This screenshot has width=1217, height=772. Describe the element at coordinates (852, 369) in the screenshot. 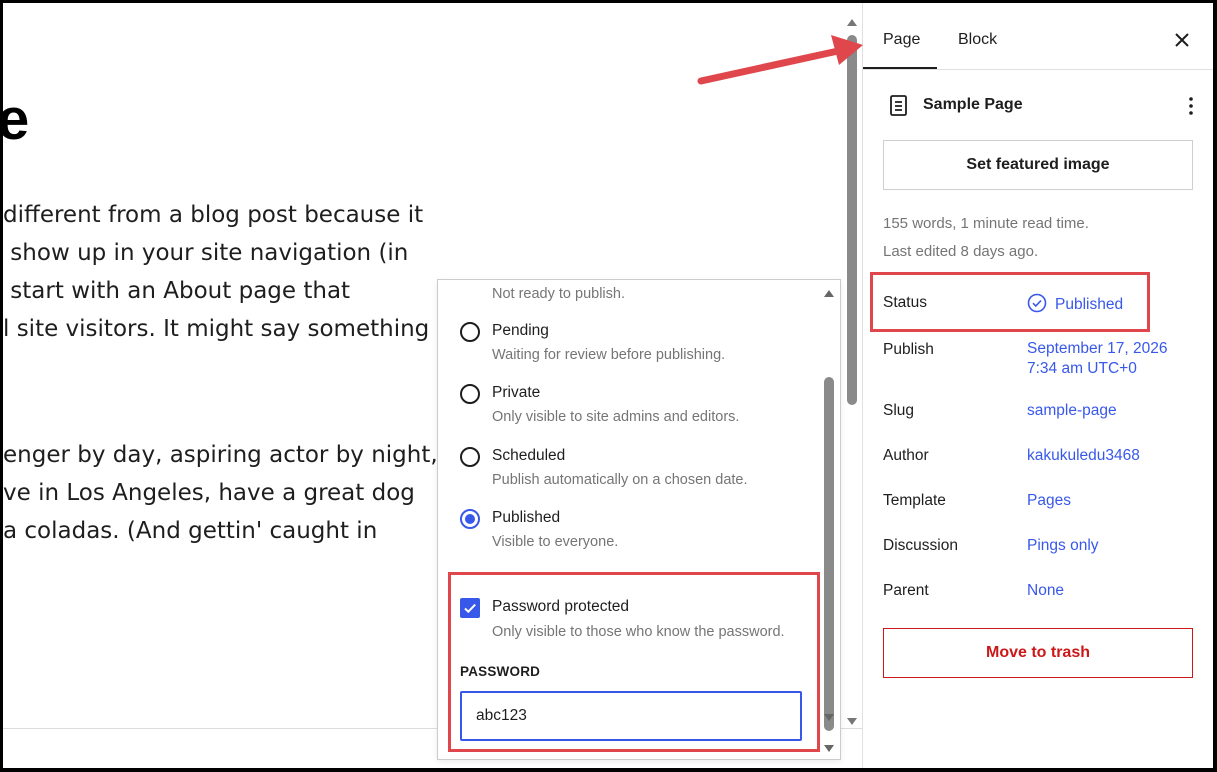

I see `canvas-scrollbar` at that location.